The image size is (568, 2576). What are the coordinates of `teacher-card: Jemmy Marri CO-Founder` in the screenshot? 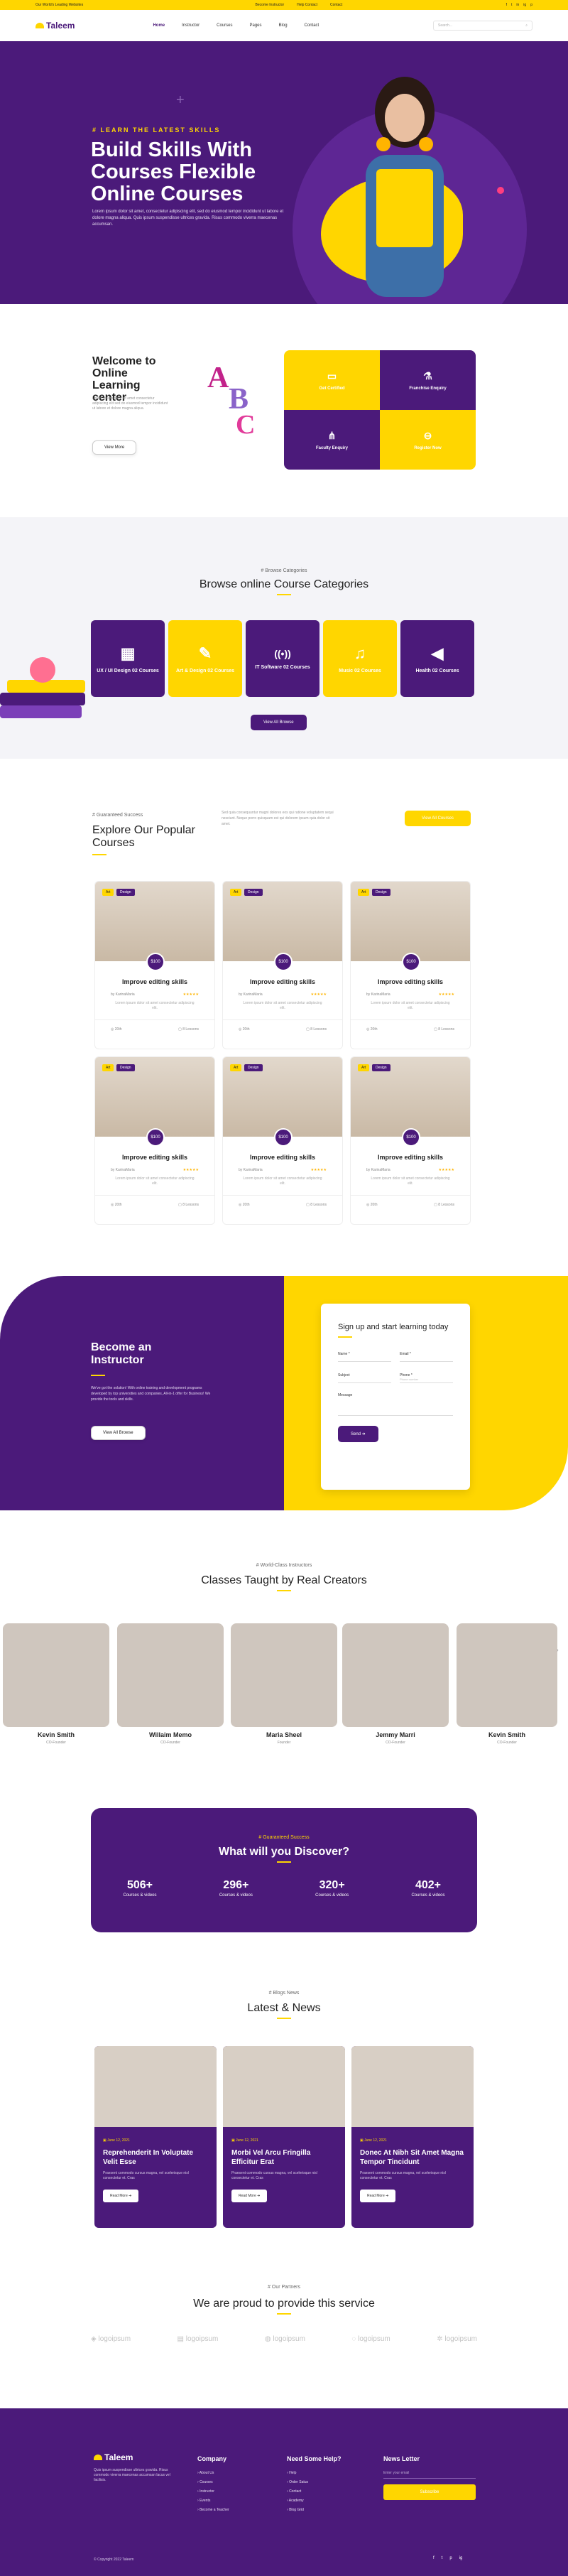 It's located at (395, 1684).